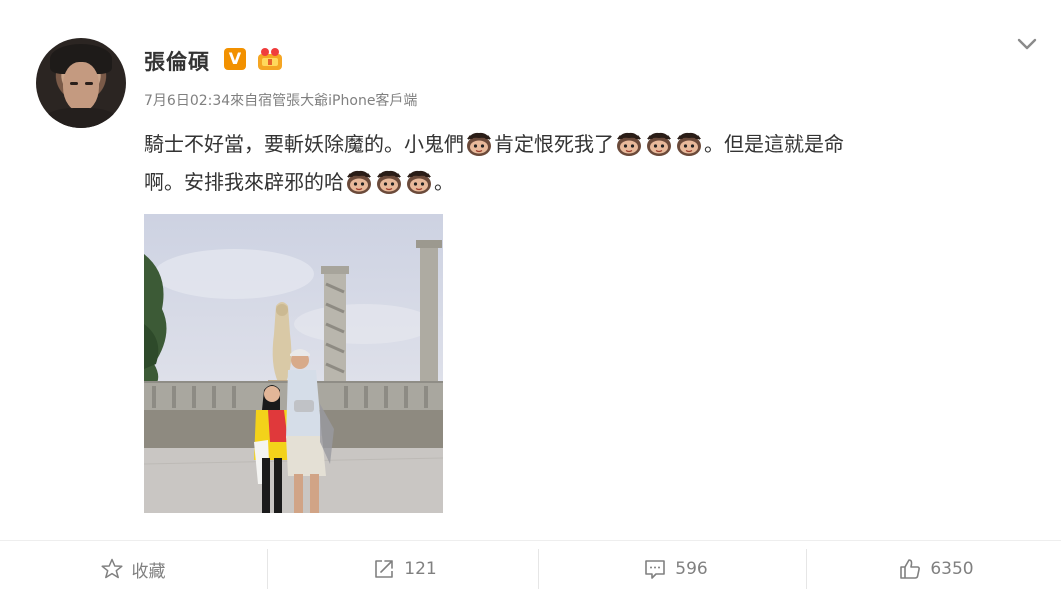 The image size is (1061, 597). What do you see at coordinates (111, 568) in the screenshot?
I see `star-icon` at bounding box center [111, 568].